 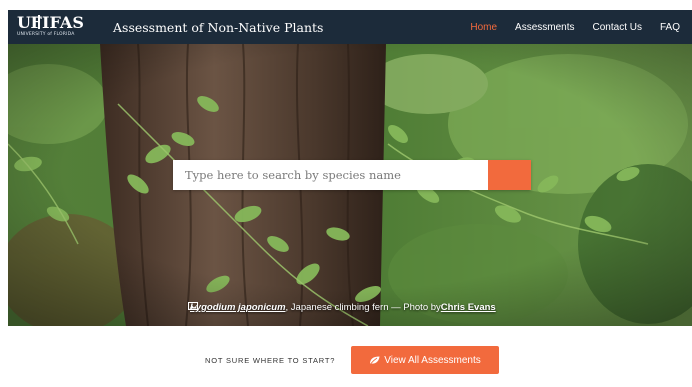 I want to click on search-button, so click(x=352, y=175).